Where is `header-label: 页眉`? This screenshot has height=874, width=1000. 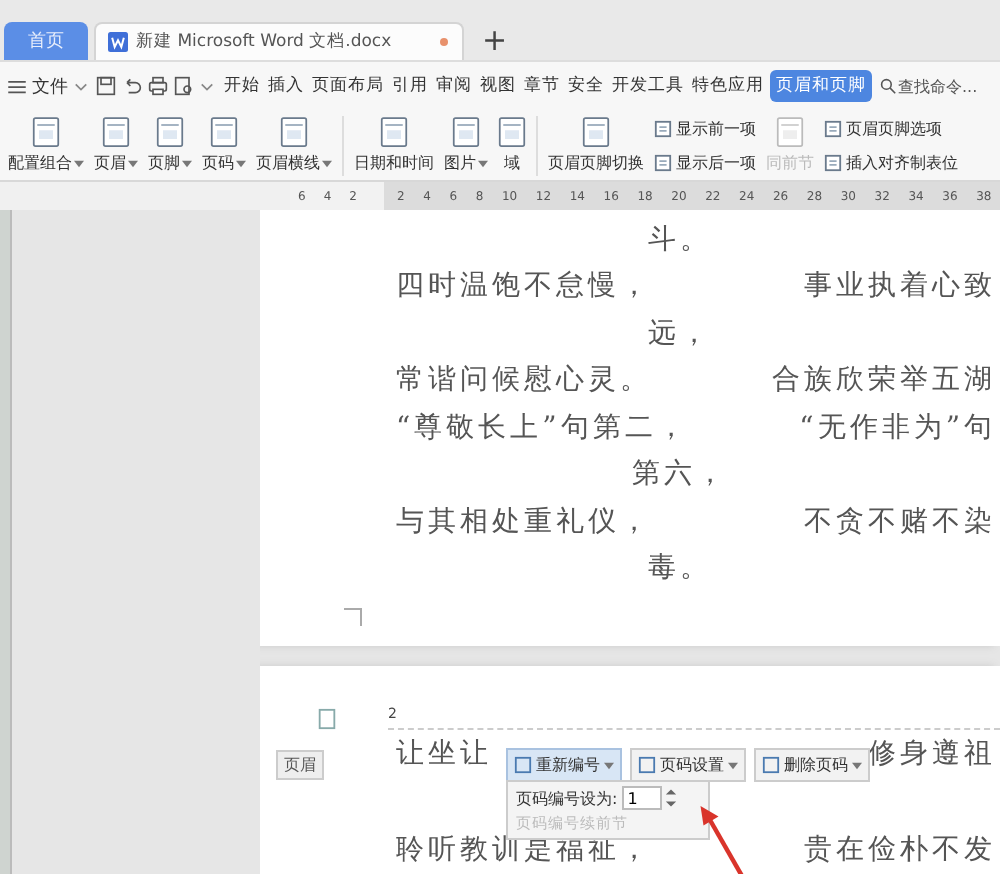 header-label: 页眉 is located at coordinates (300, 765).